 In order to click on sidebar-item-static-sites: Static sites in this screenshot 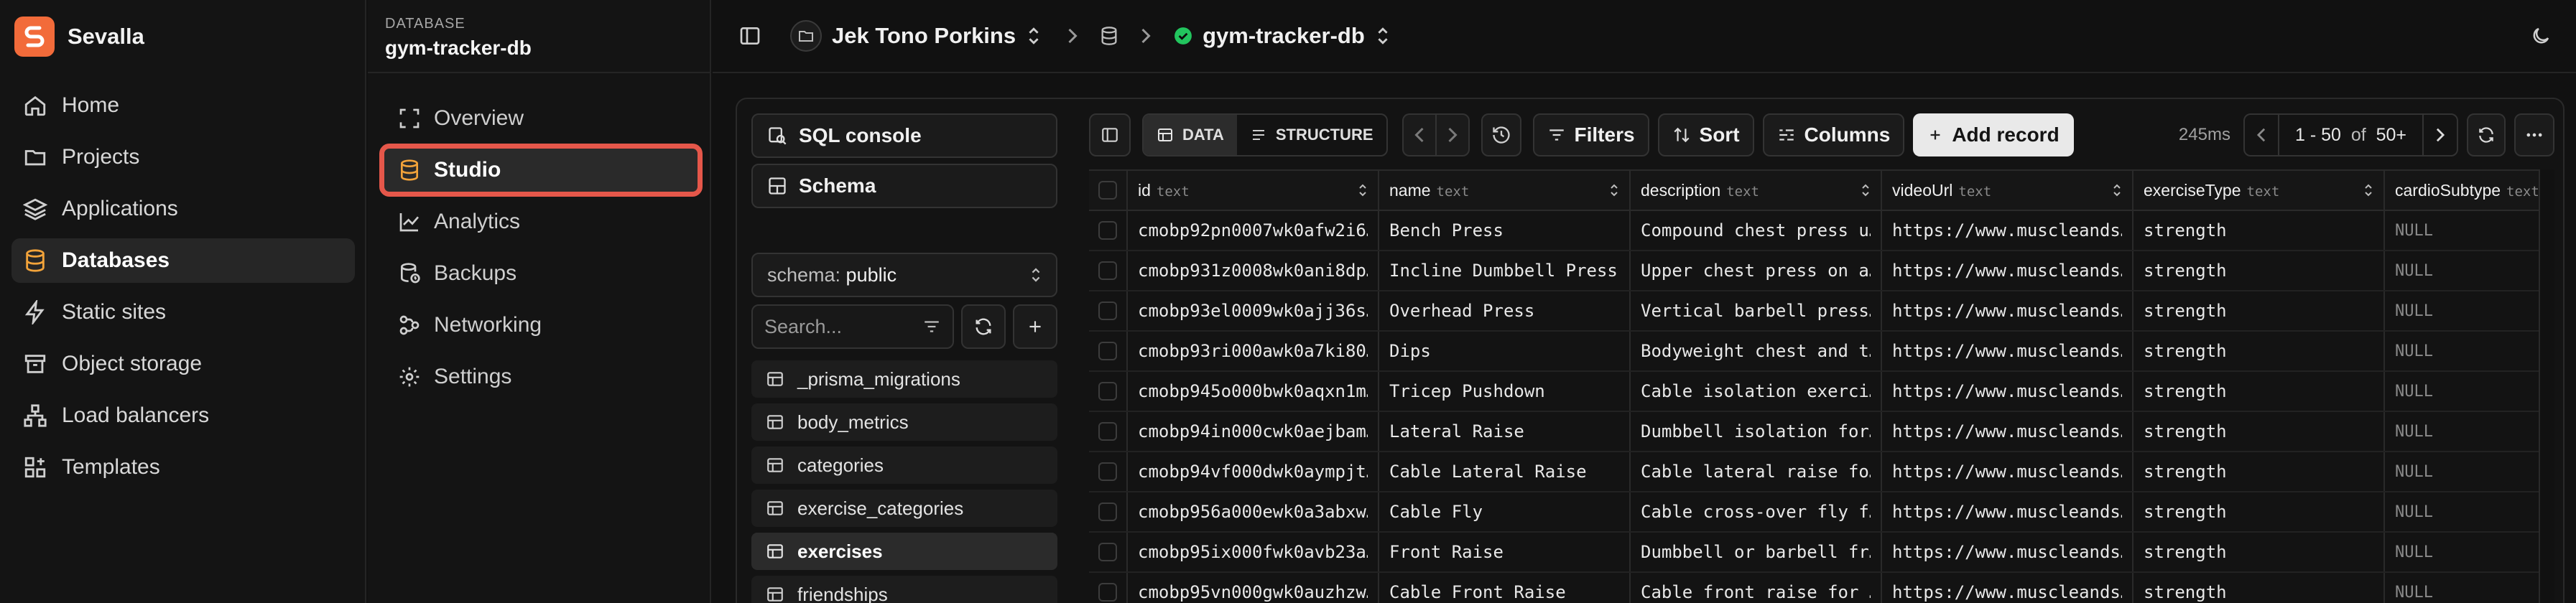, I will do `click(183, 312)`.